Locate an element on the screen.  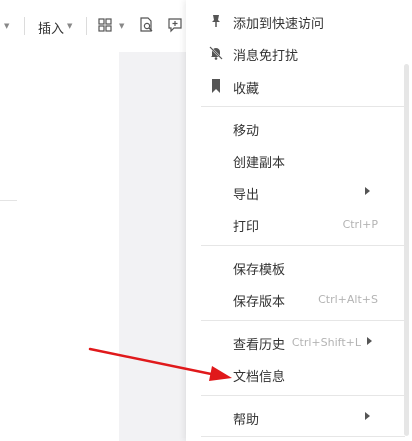
insert-caret-icon: ▼ is located at coordinates (69, 26).